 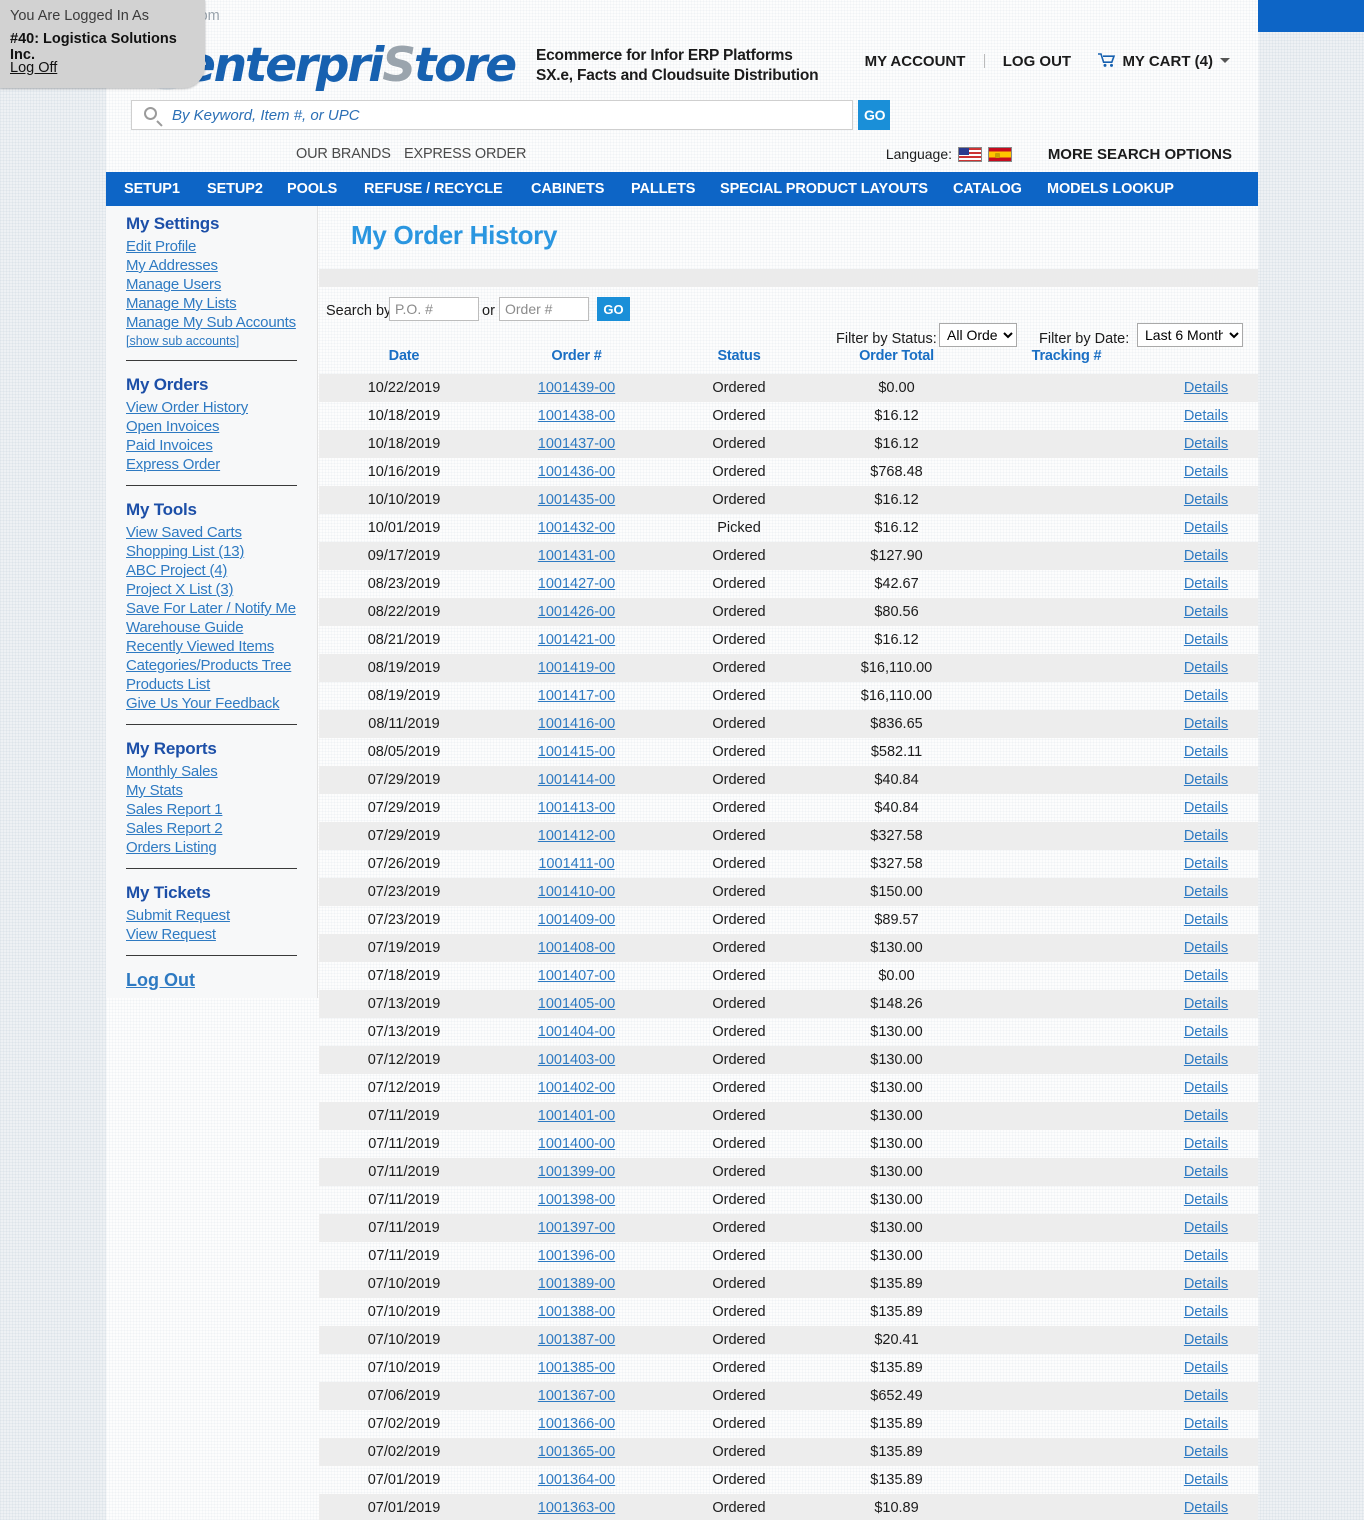 I want to click on order-number-link: 1001416-00, so click(x=576, y=724).